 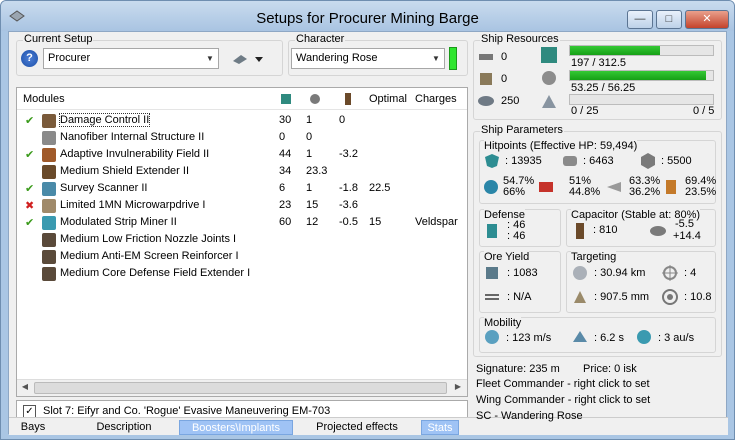 What do you see at coordinates (549, 78) in the screenshot?
I see `powergrid-icon` at bounding box center [549, 78].